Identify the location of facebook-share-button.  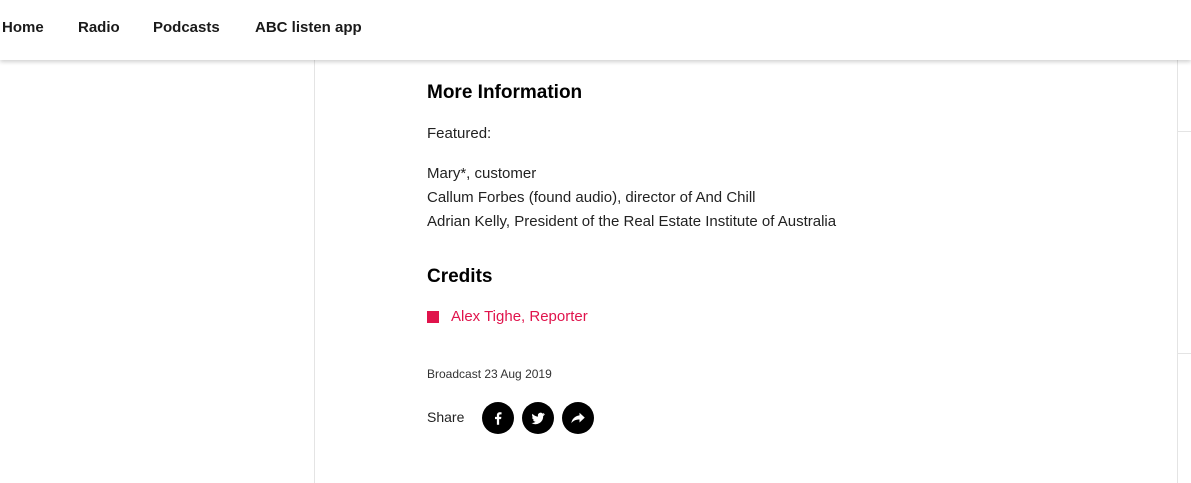
(498, 418).